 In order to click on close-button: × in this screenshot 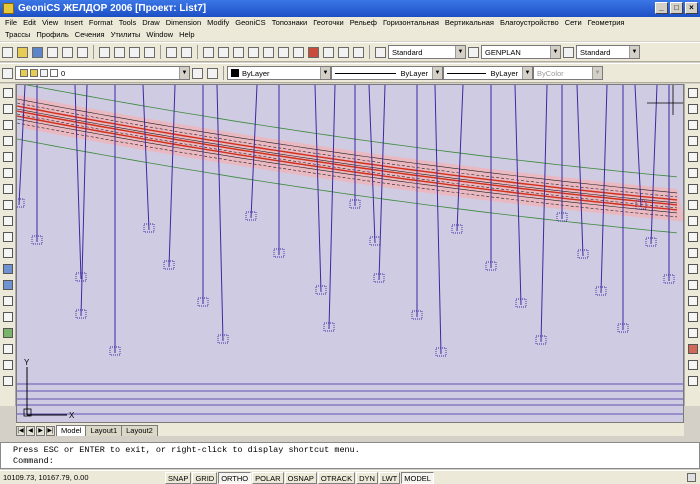, I will do `click(691, 8)`.